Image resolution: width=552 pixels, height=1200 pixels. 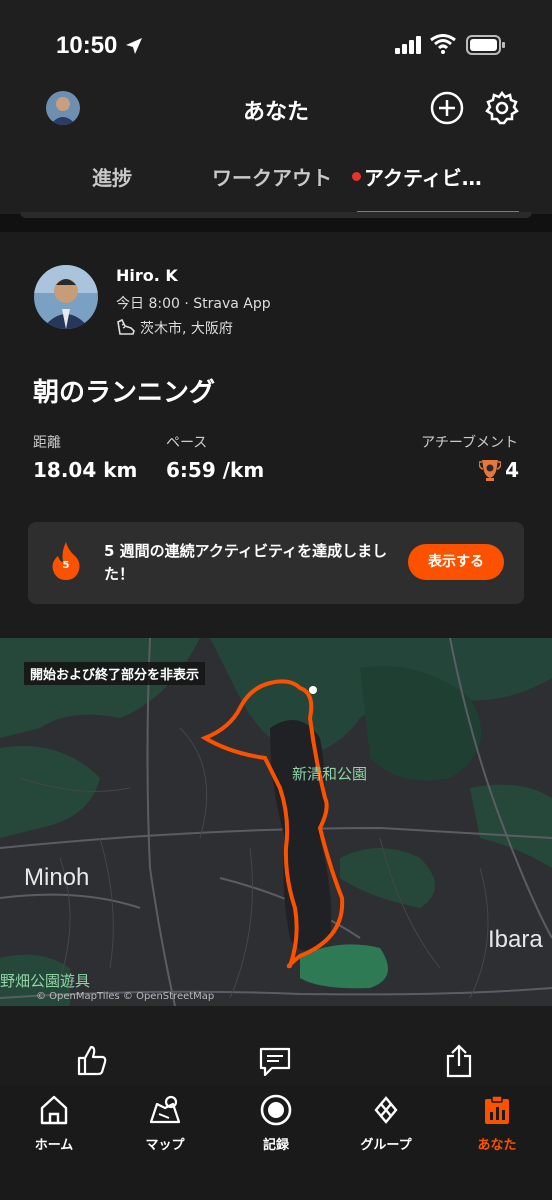 What do you see at coordinates (447, 108) in the screenshot?
I see `add-icon` at bounding box center [447, 108].